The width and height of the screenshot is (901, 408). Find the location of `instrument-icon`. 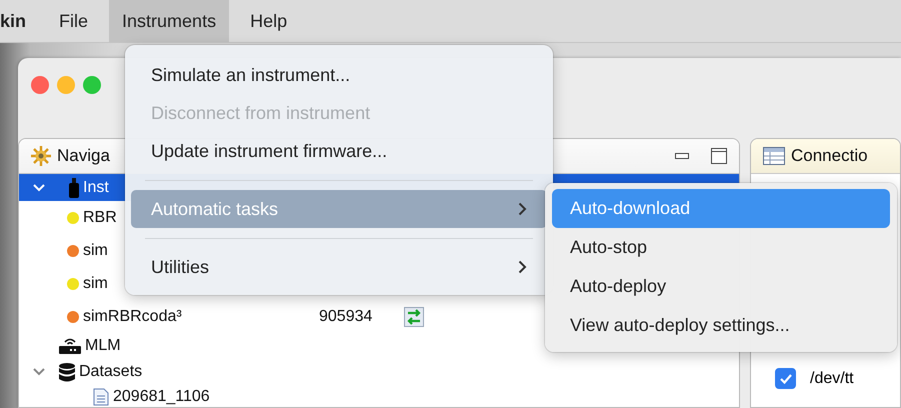

instrument-icon is located at coordinates (74, 188).